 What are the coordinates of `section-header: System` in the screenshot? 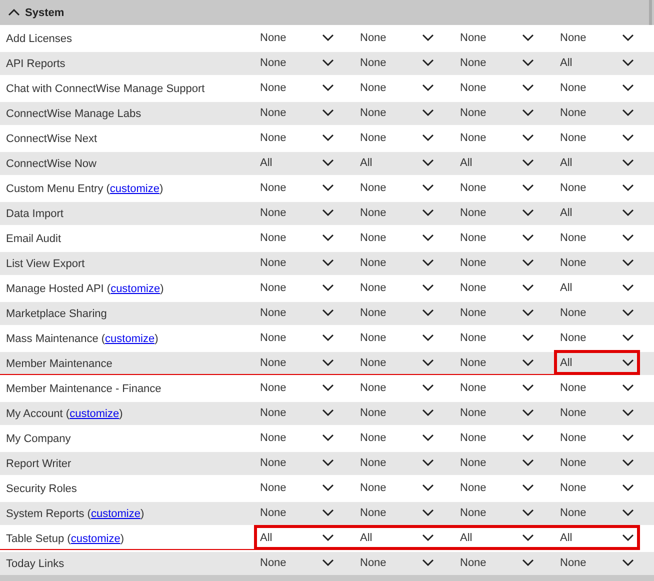 It's located at (327, 12).